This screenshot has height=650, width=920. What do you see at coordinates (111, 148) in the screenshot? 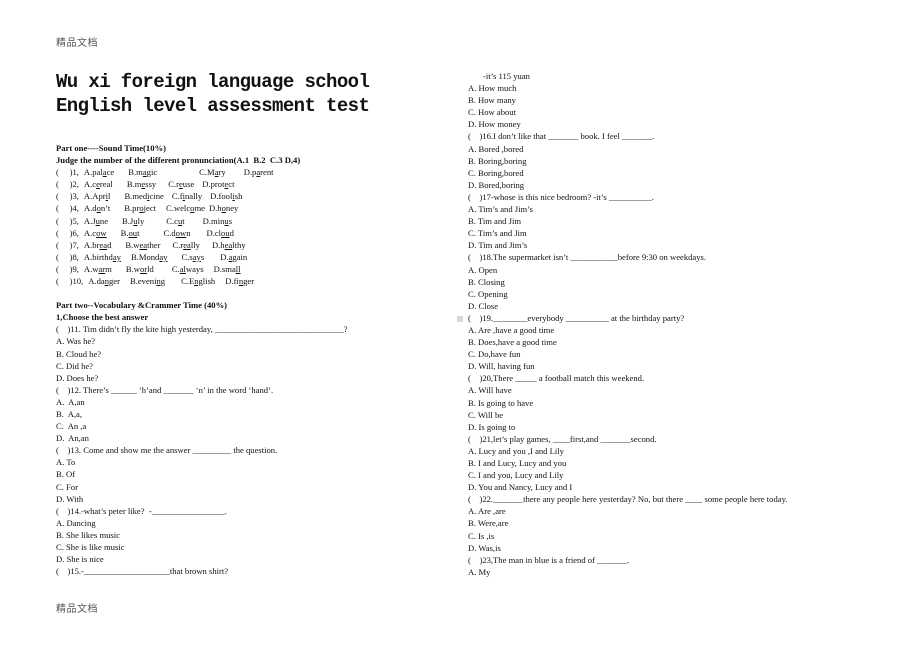
I see `part-one-heading: Part one----Sound Time(10%)` at bounding box center [111, 148].